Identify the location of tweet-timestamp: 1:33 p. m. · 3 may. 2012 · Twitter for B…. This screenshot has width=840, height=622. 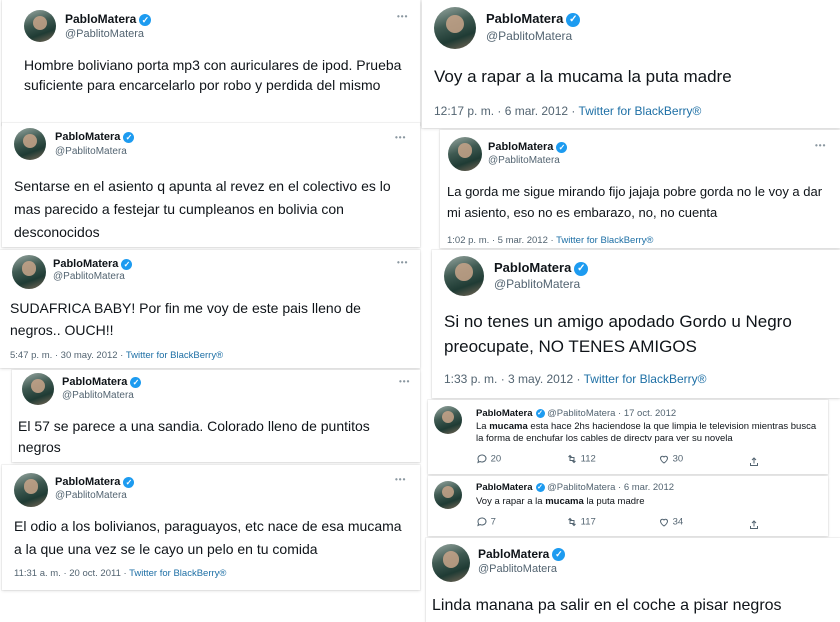
(575, 379).